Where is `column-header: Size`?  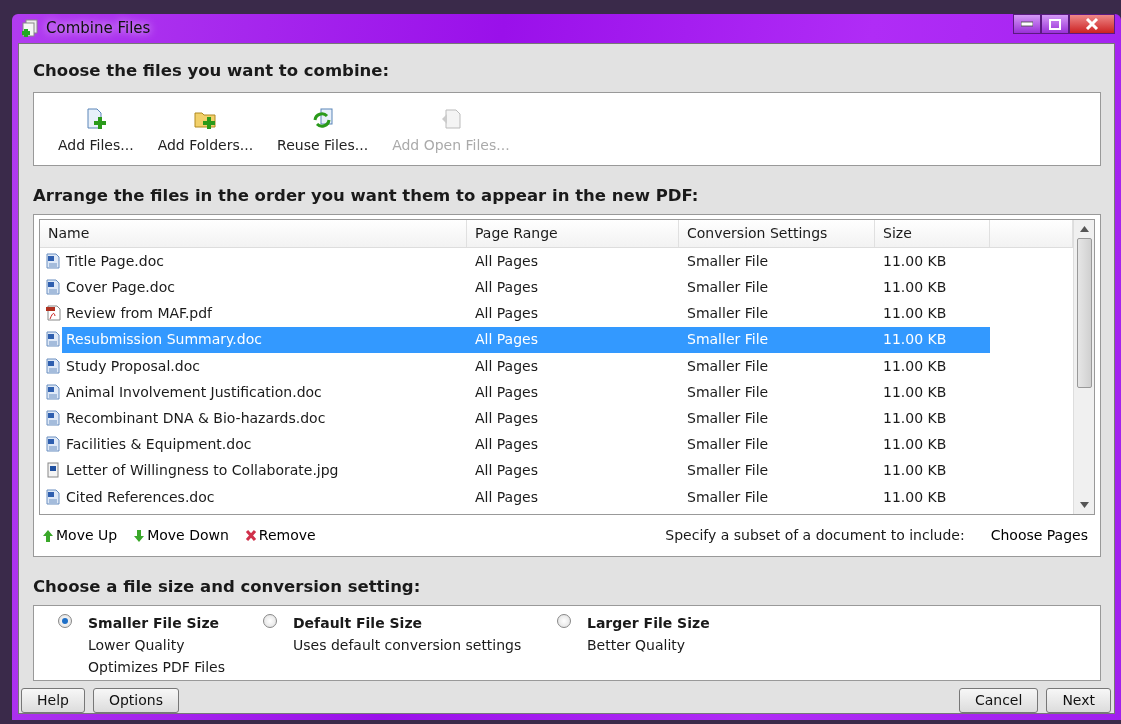
column-header: Size is located at coordinates (932, 234).